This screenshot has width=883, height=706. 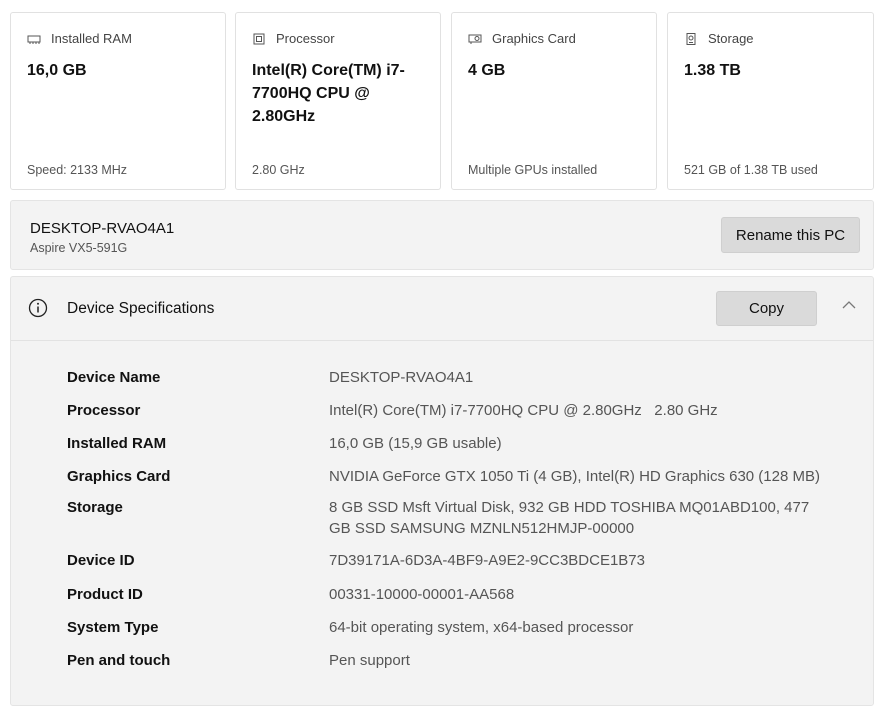 I want to click on processor-icon, so click(x=259, y=38).